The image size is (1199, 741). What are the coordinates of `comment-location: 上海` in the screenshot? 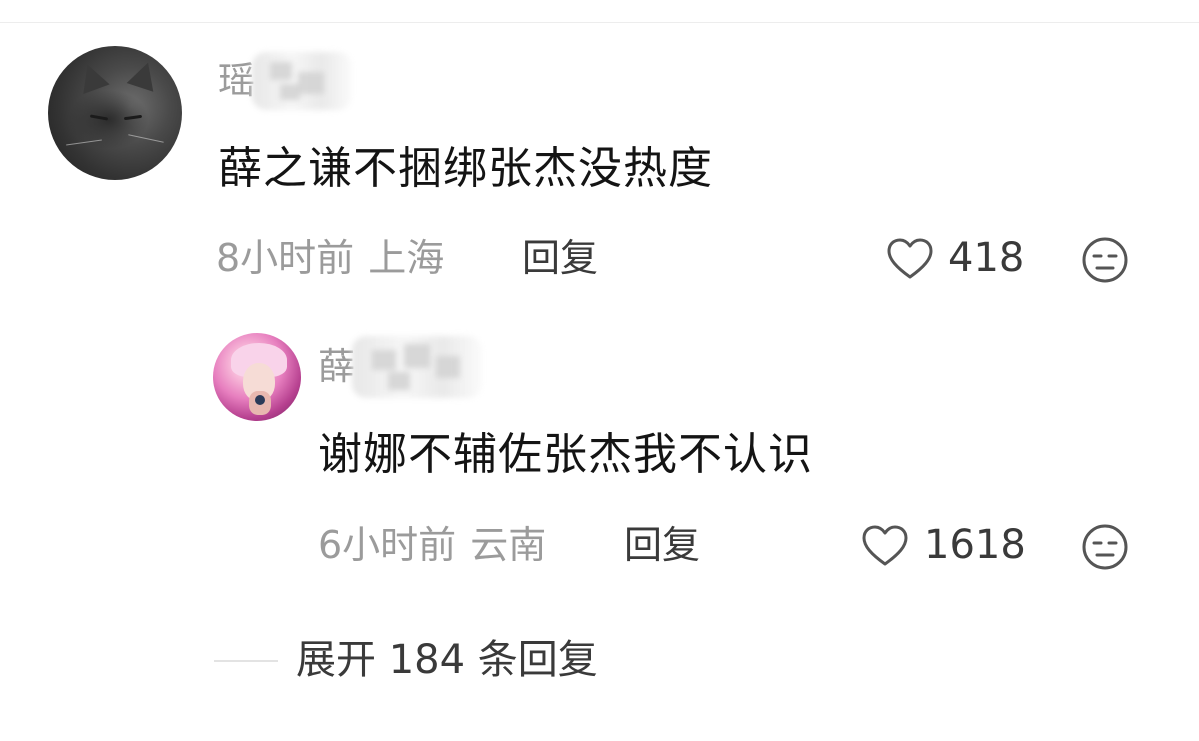 It's located at (406, 258).